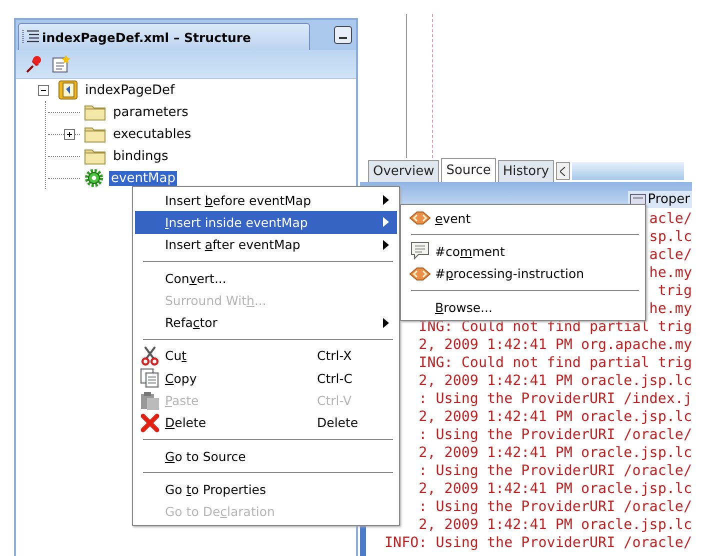 The width and height of the screenshot is (712, 556). I want to click on minimize-icon, so click(343, 38).